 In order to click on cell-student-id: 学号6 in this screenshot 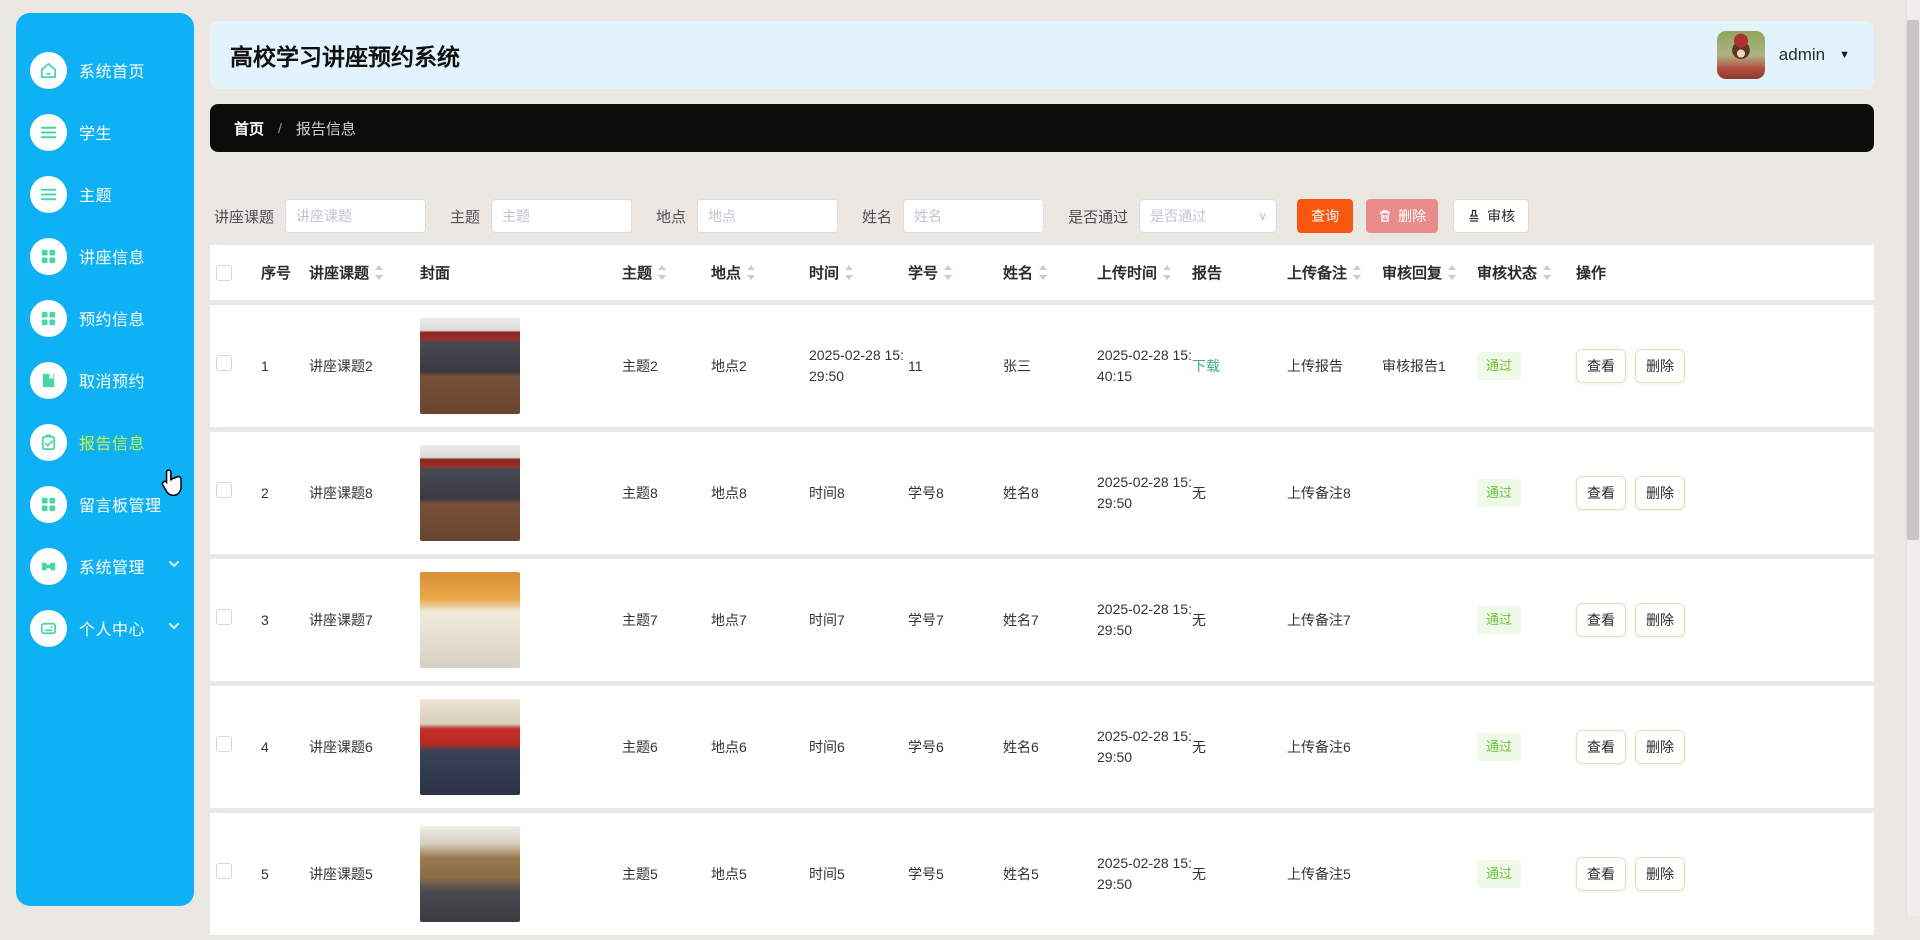, I will do `click(926, 746)`.